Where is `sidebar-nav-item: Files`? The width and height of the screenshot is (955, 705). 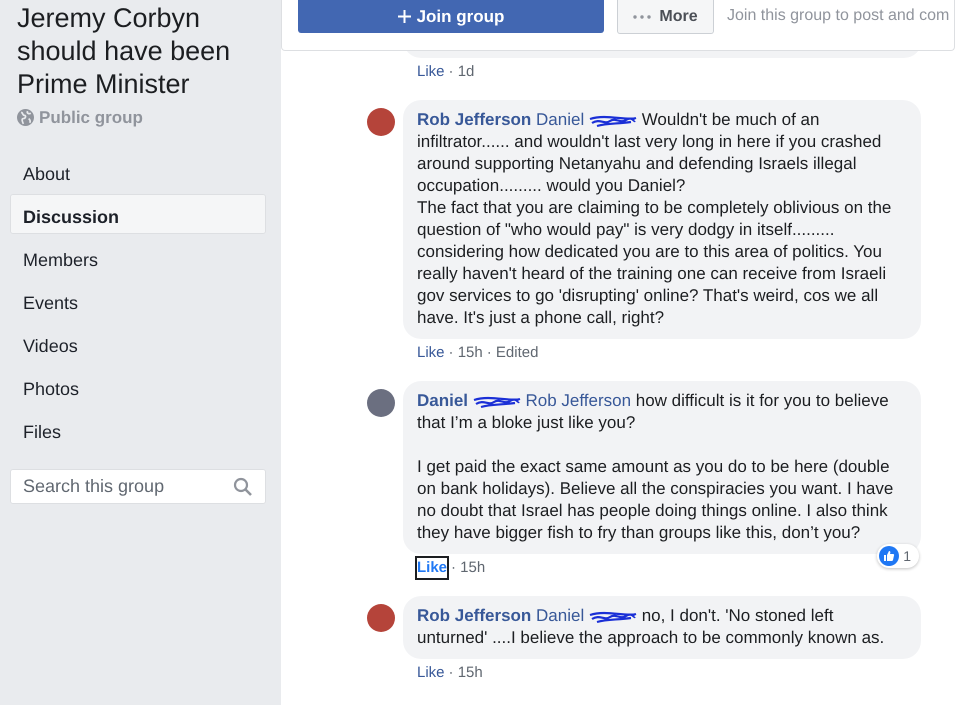
sidebar-nav-item: Files is located at coordinates (138, 428).